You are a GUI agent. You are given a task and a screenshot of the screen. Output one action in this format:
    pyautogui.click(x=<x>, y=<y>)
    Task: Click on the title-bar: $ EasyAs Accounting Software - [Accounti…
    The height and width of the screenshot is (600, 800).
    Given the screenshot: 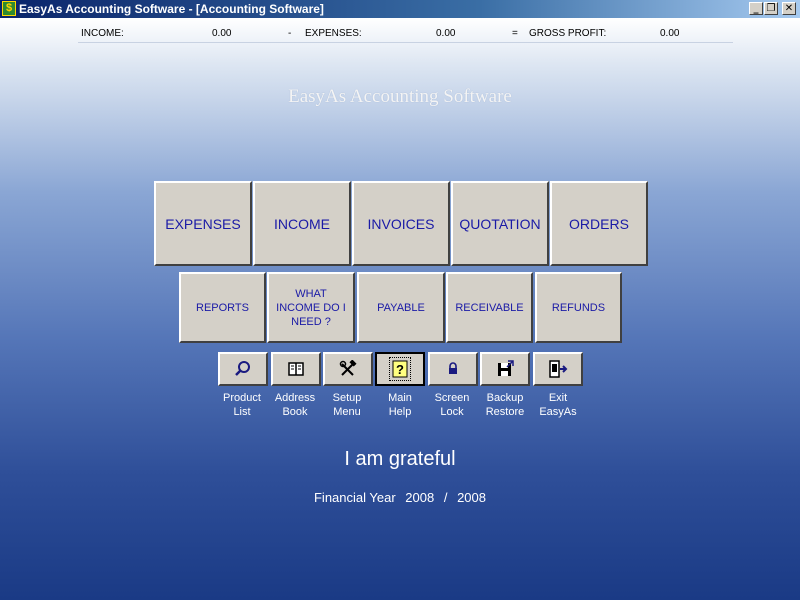 What is the action you would take?
    pyautogui.click(x=400, y=9)
    